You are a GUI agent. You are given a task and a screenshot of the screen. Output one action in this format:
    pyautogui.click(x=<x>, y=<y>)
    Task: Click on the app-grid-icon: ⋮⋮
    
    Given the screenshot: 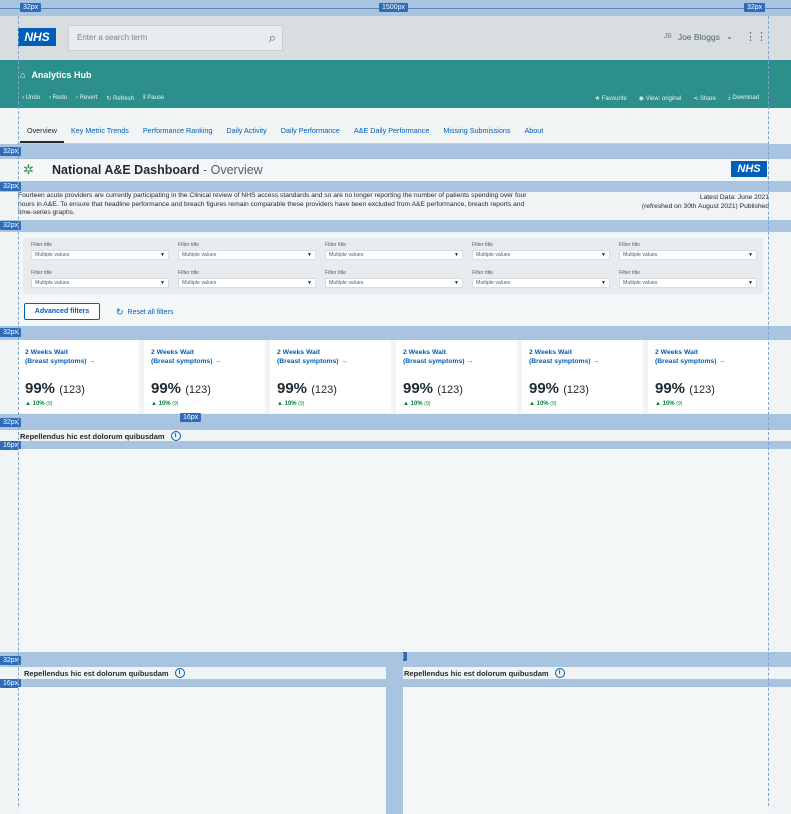 What is the action you would take?
    pyautogui.click(x=756, y=36)
    